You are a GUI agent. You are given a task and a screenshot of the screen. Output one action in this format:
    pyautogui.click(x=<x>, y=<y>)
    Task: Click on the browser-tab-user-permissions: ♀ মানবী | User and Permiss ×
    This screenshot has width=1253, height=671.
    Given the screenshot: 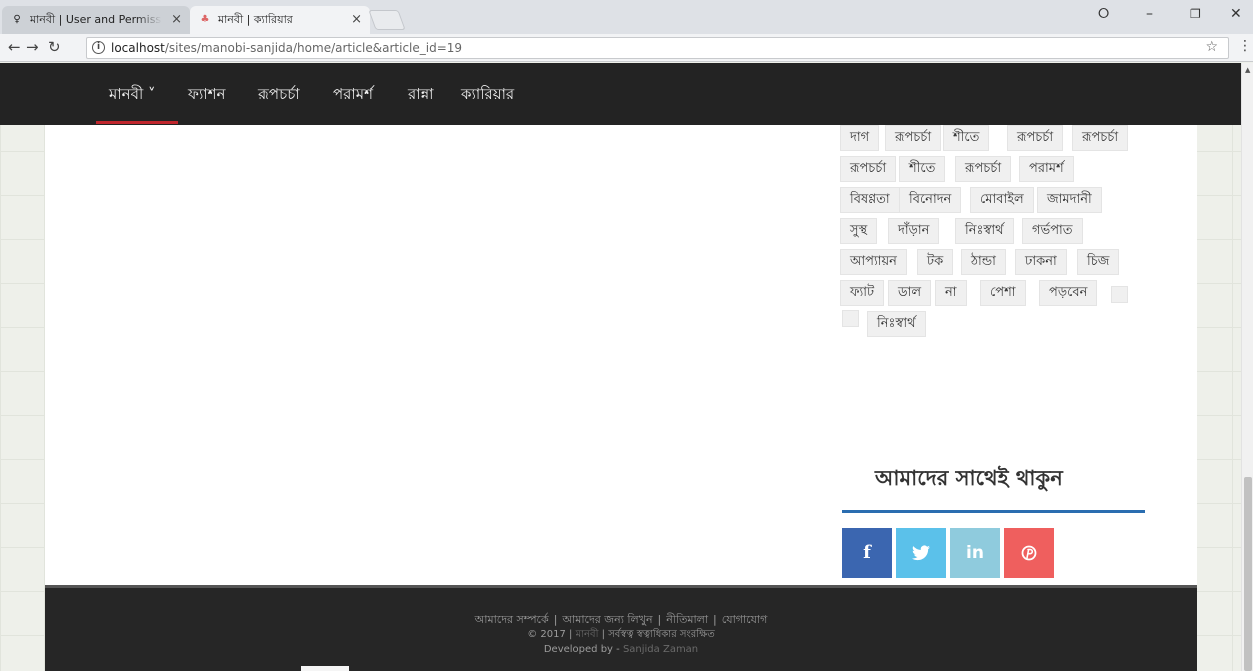 What is the action you would take?
    pyautogui.click(x=96, y=20)
    